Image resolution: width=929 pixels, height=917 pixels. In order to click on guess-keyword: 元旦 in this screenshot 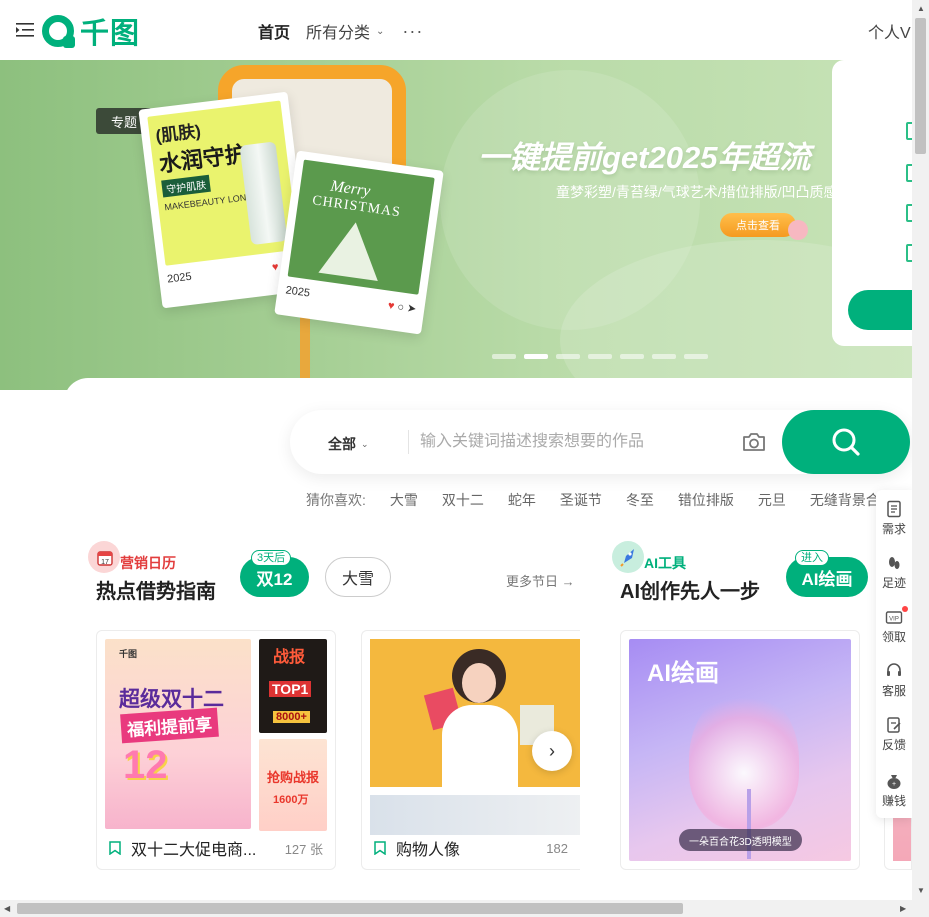, I will do `click(772, 500)`.